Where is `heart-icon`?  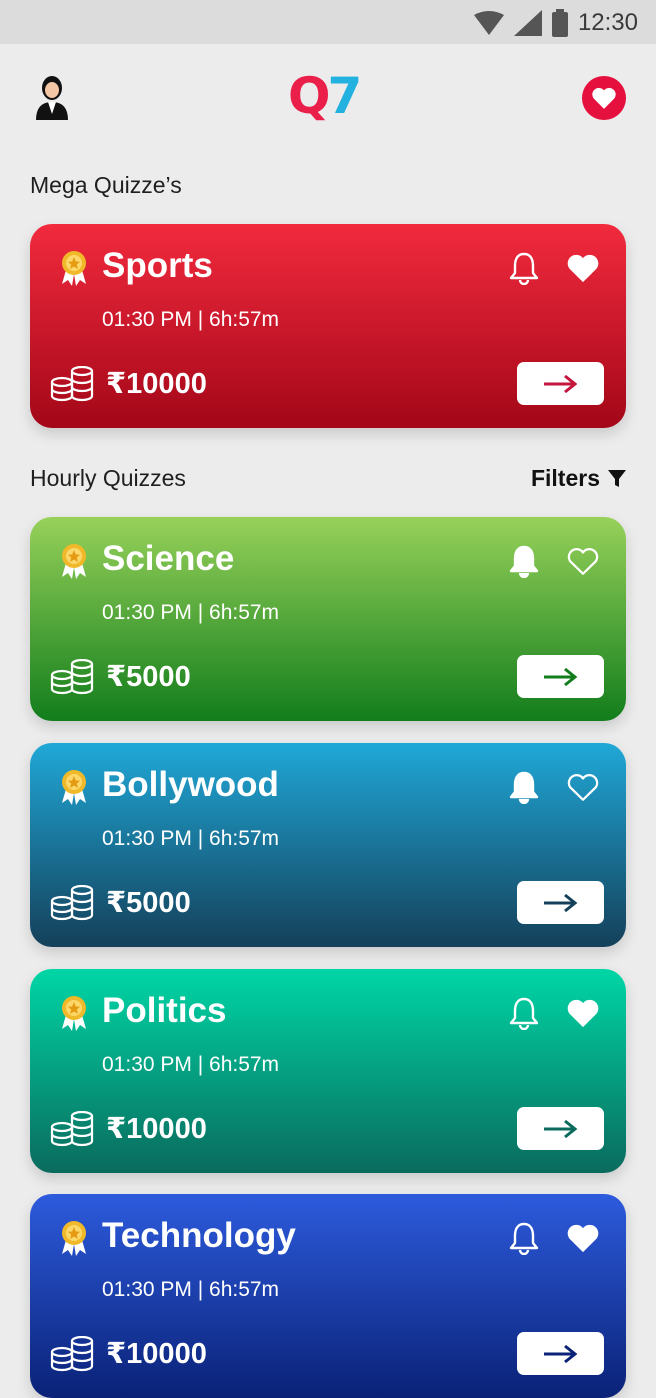 heart-icon is located at coordinates (604, 98).